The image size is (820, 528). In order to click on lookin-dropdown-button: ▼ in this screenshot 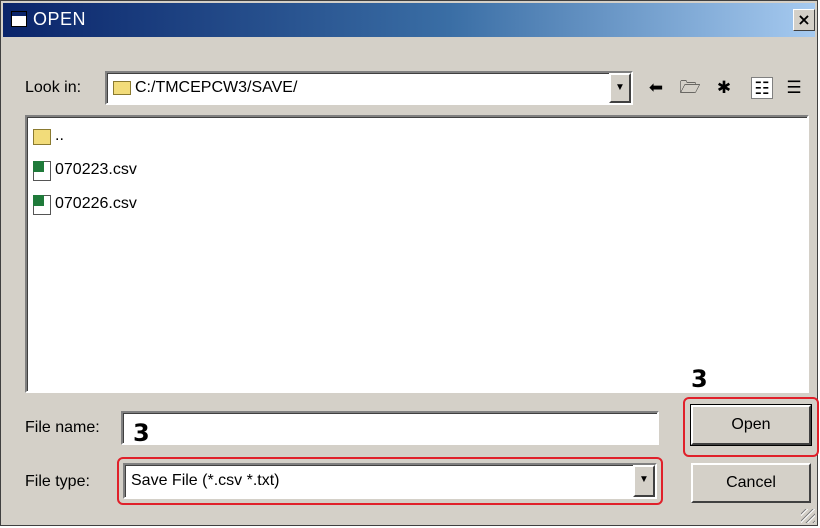, I will do `click(620, 88)`.